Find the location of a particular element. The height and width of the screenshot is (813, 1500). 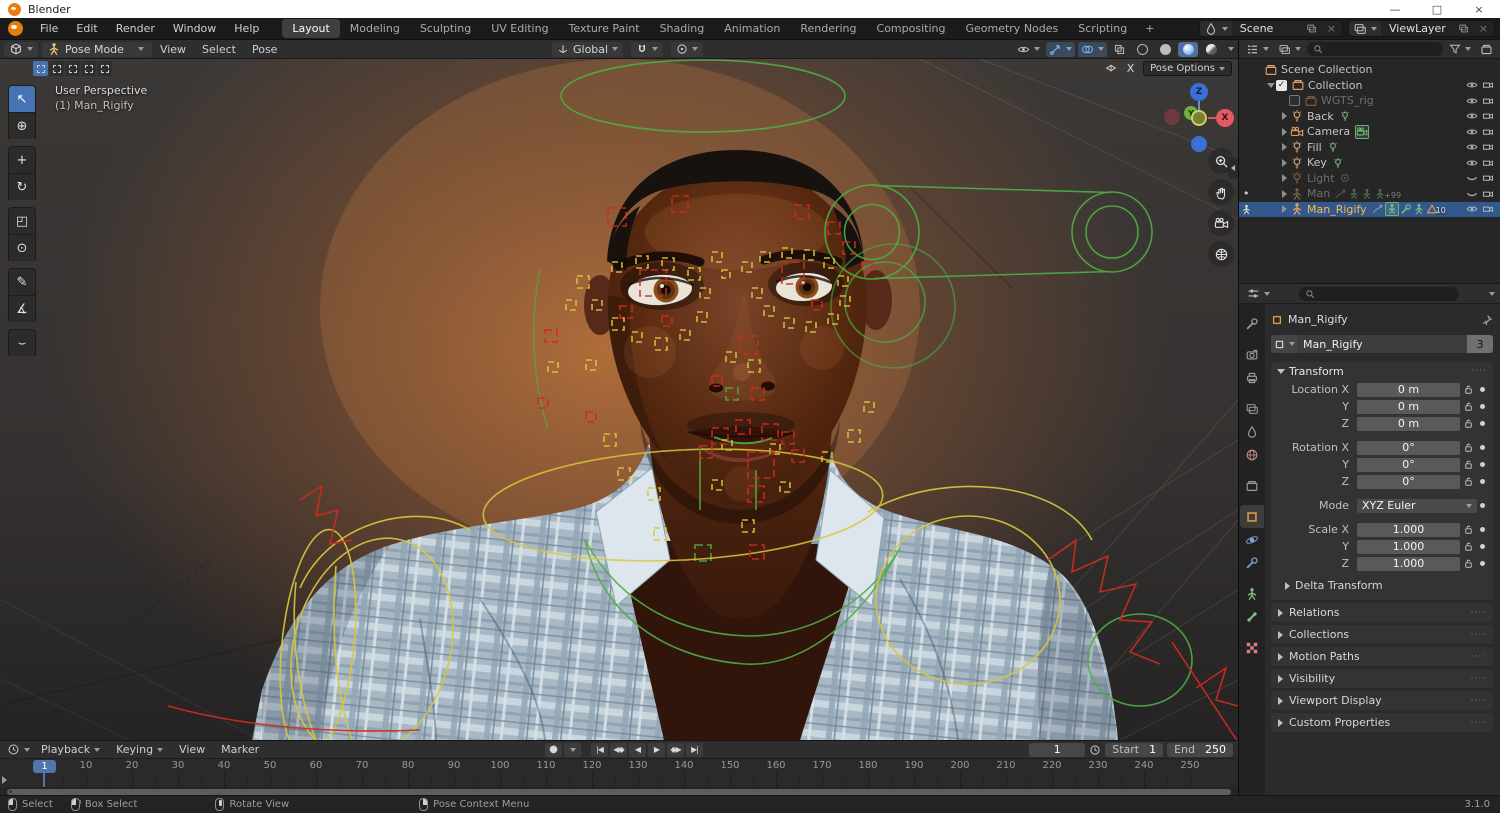

toolbar-tool-button: ⊕ is located at coordinates (22, 125).